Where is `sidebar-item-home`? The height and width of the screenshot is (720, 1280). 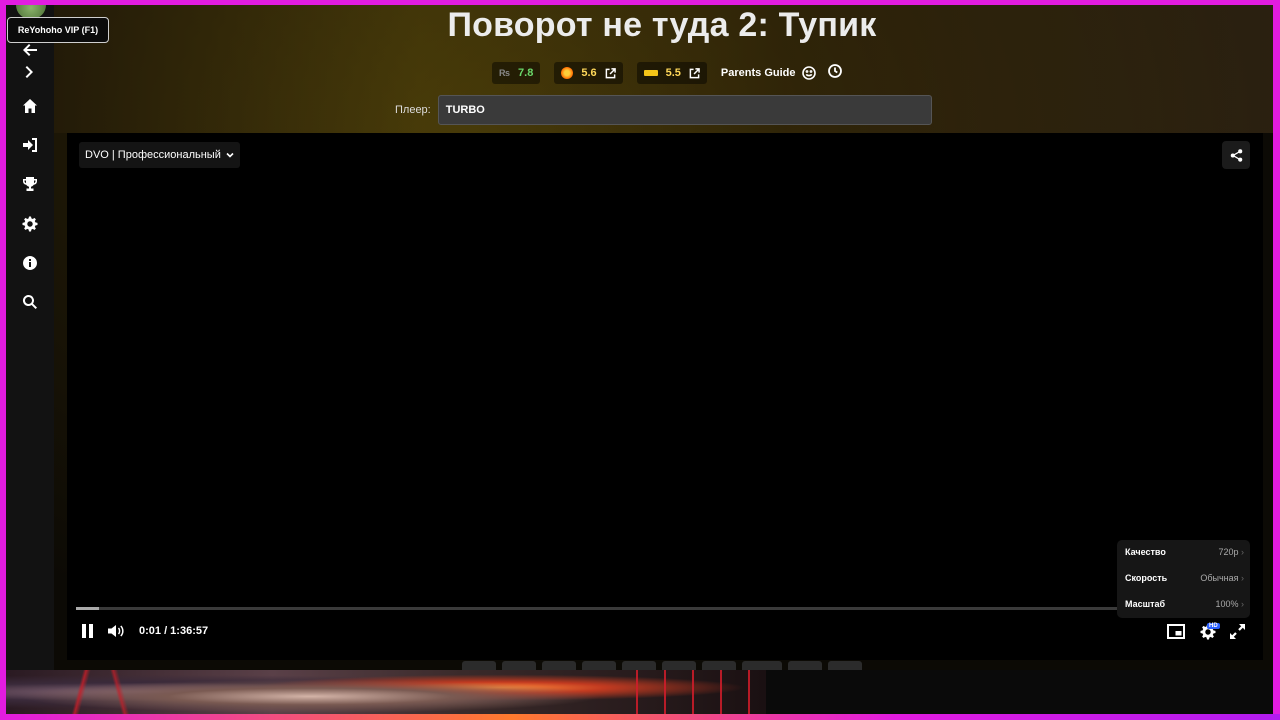 sidebar-item-home is located at coordinates (30, 106).